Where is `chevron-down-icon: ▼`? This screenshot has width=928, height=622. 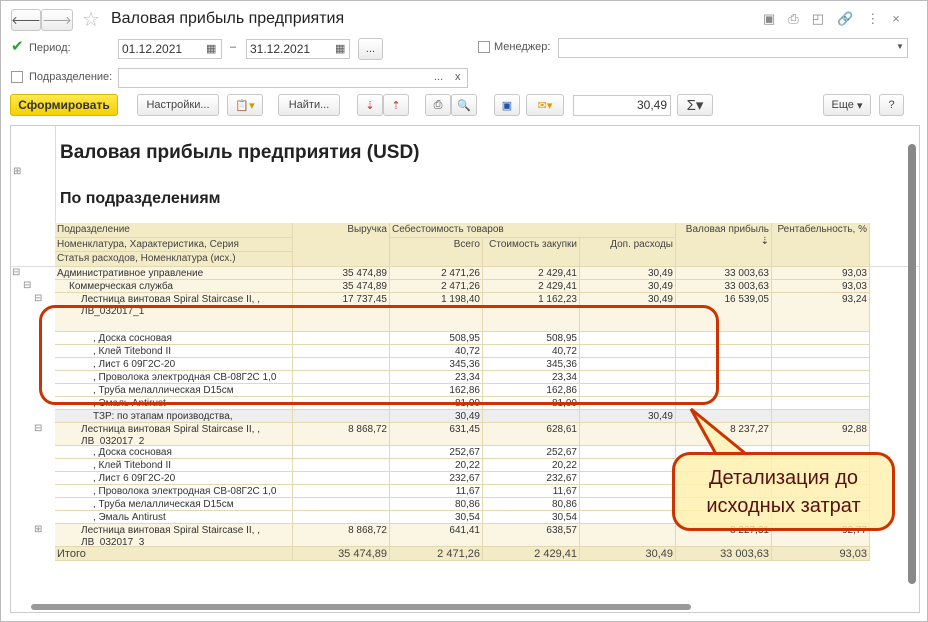 chevron-down-icon: ▼ is located at coordinates (900, 46).